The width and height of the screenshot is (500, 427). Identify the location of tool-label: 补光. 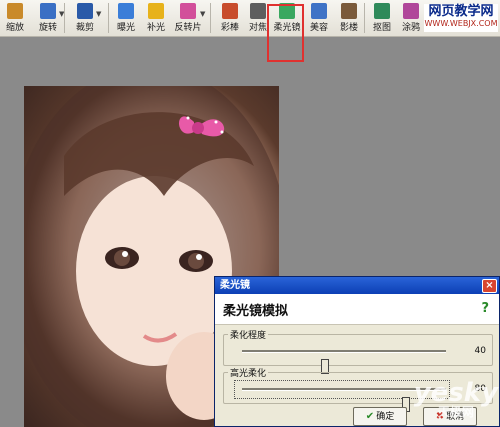
(155, 28).